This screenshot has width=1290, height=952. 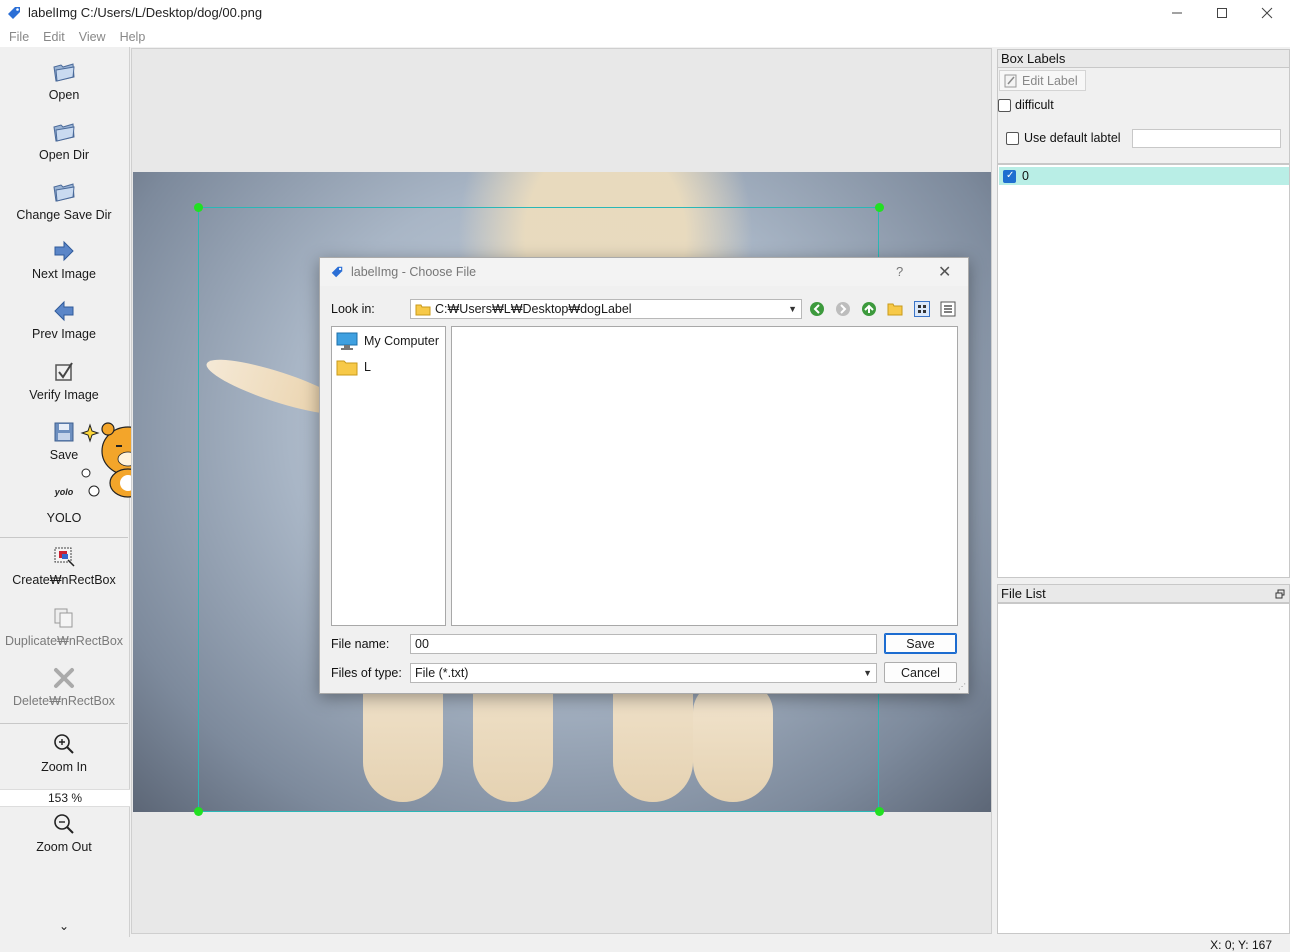 What do you see at coordinates (64, 626) in the screenshot?
I see `duplicate-rectbox-button: Duplicate₩nRectBox` at bounding box center [64, 626].